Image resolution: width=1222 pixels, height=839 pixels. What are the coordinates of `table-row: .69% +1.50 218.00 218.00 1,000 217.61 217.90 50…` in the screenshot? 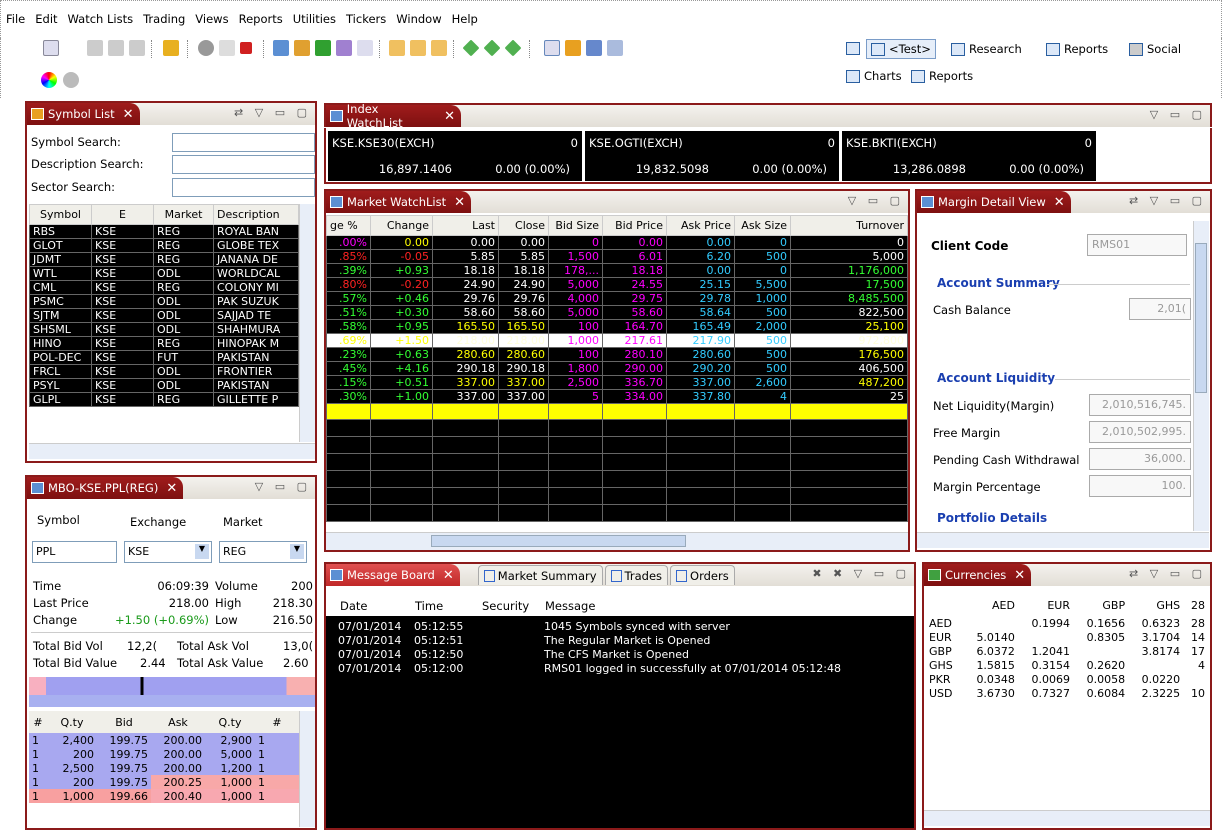 It's located at (617, 340).